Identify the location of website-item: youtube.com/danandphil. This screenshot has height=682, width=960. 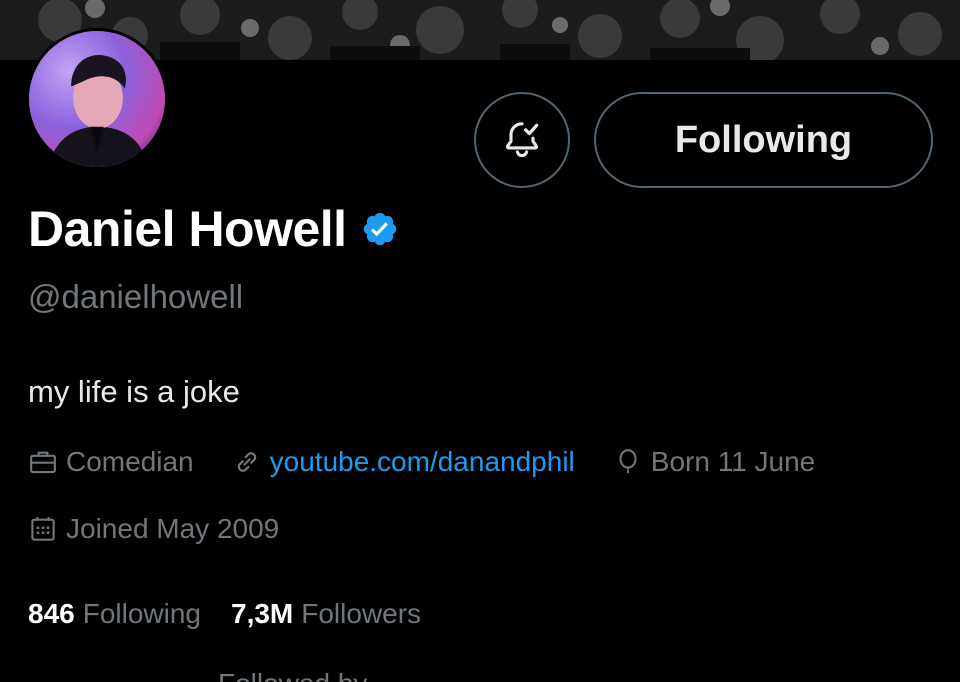
(403, 462).